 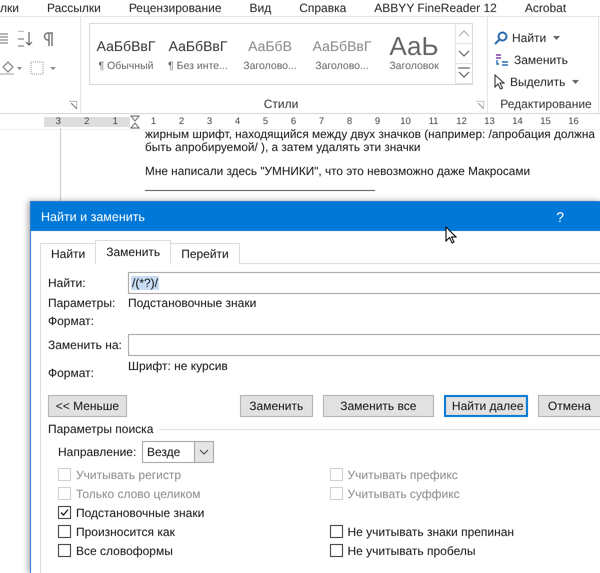 I want to click on menu-item: Acrobat, so click(x=545, y=8).